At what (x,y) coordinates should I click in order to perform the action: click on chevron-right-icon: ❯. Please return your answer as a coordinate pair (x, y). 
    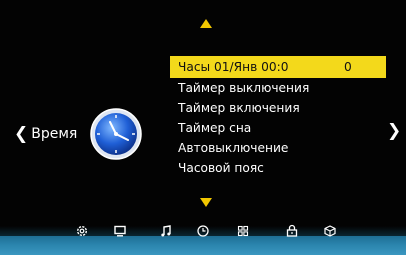
    Looking at the image, I should click on (394, 131).